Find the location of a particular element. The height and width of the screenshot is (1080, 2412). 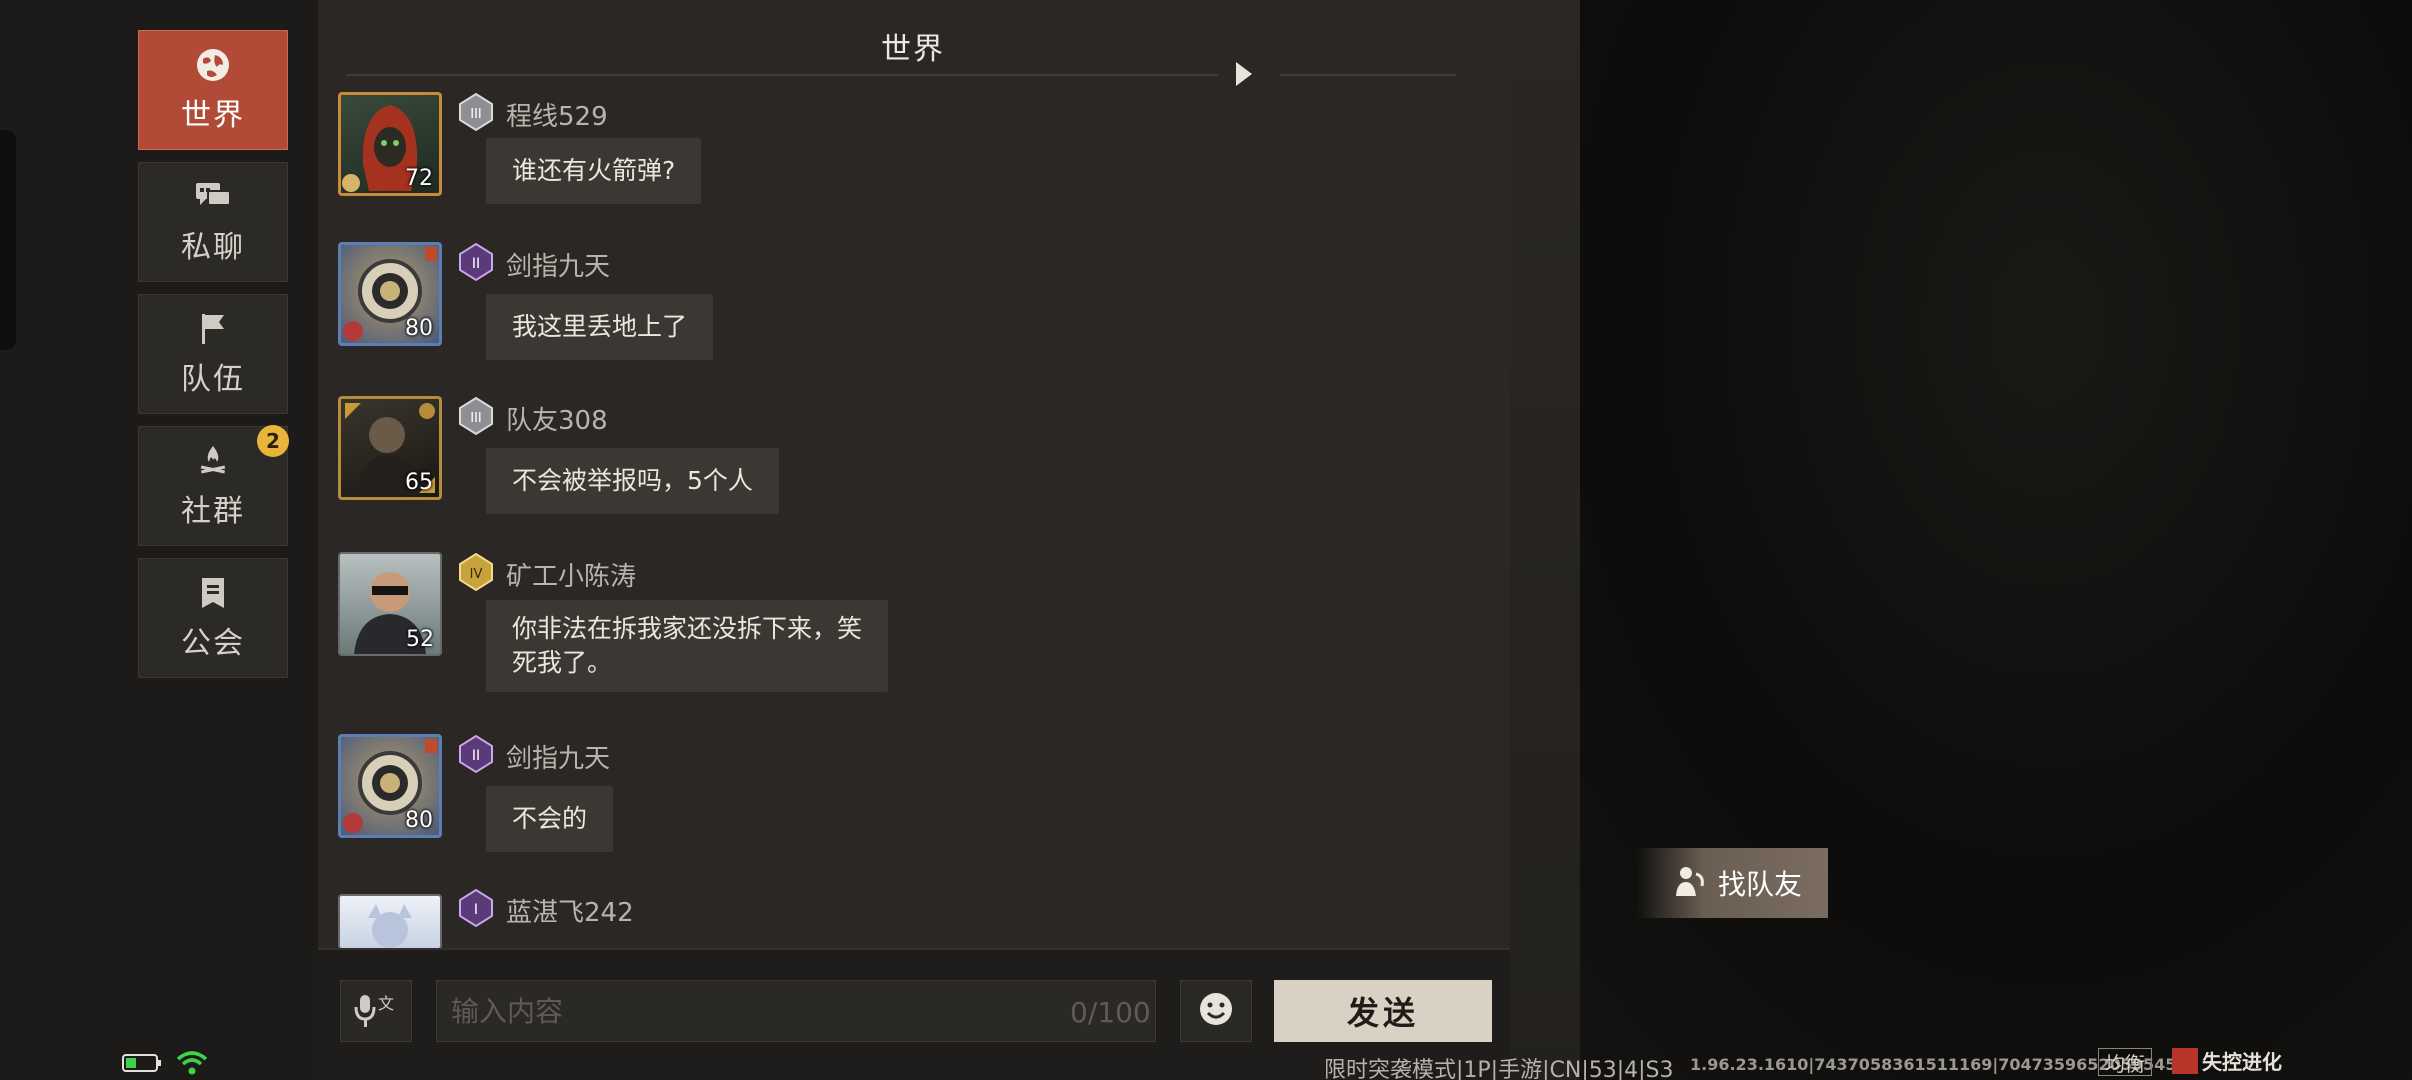

logo-mark-icon is located at coordinates (2185, 1060).